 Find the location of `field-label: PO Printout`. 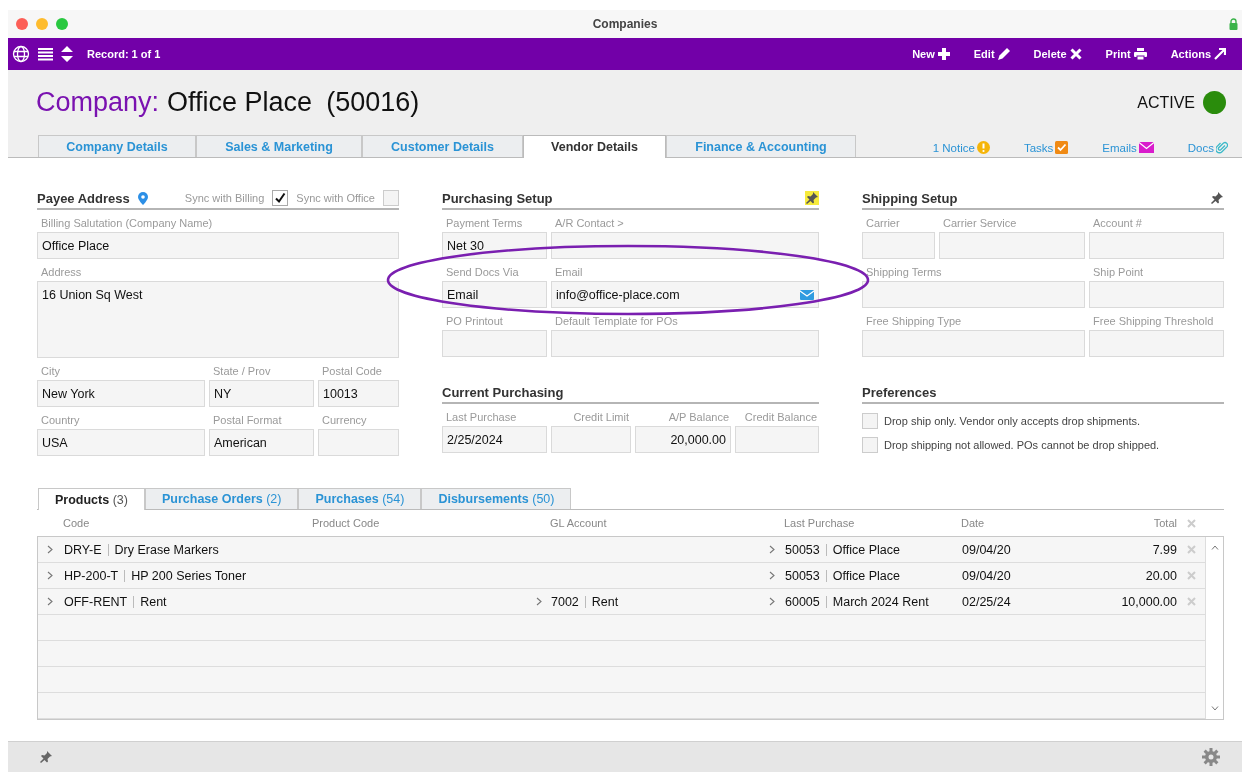

field-label: PO Printout is located at coordinates (474, 321).